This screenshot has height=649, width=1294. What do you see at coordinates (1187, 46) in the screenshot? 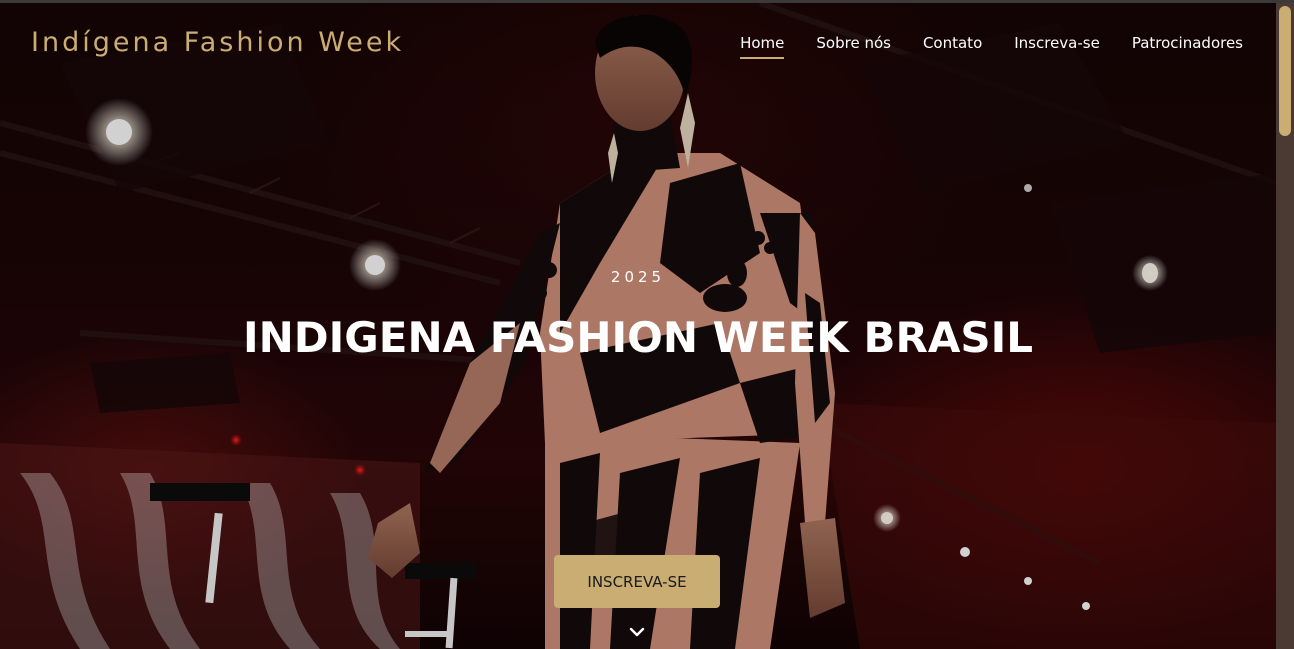
I see `nav-item-patrocinadores: Patrocinadores` at bounding box center [1187, 46].